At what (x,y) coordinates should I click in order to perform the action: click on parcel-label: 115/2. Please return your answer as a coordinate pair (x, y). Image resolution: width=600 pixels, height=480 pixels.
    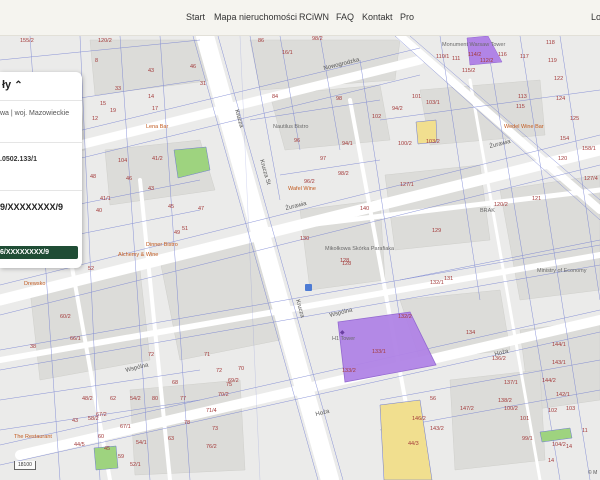
    Looking at the image, I should click on (468, 71).